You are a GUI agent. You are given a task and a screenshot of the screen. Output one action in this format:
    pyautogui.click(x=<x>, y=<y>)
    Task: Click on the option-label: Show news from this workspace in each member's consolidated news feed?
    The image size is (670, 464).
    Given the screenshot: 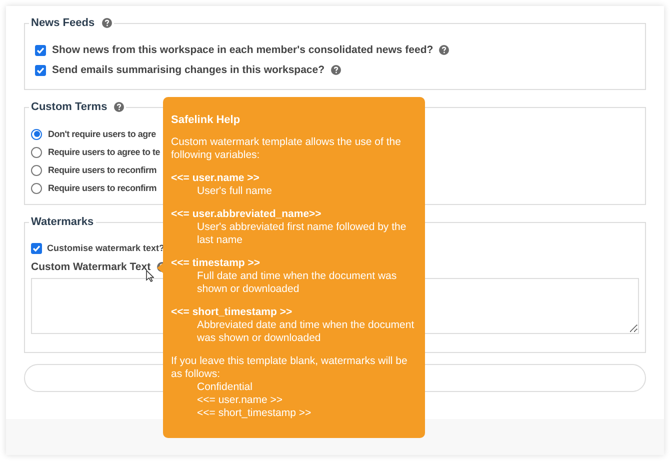 What is the action you would take?
    pyautogui.click(x=243, y=50)
    